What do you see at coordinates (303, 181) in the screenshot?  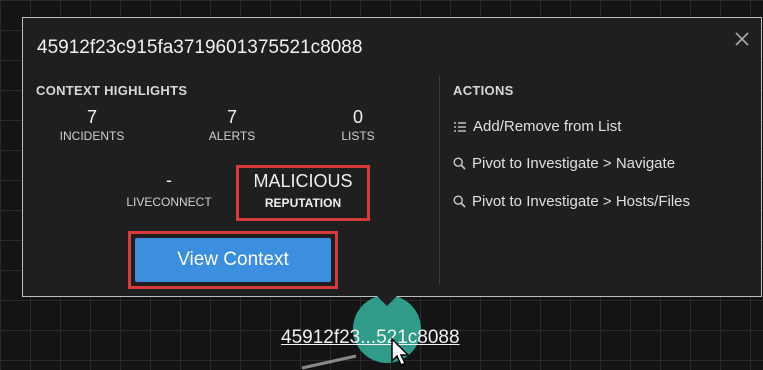 I see `reputation-value: MALICIOUS` at bounding box center [303, 181].